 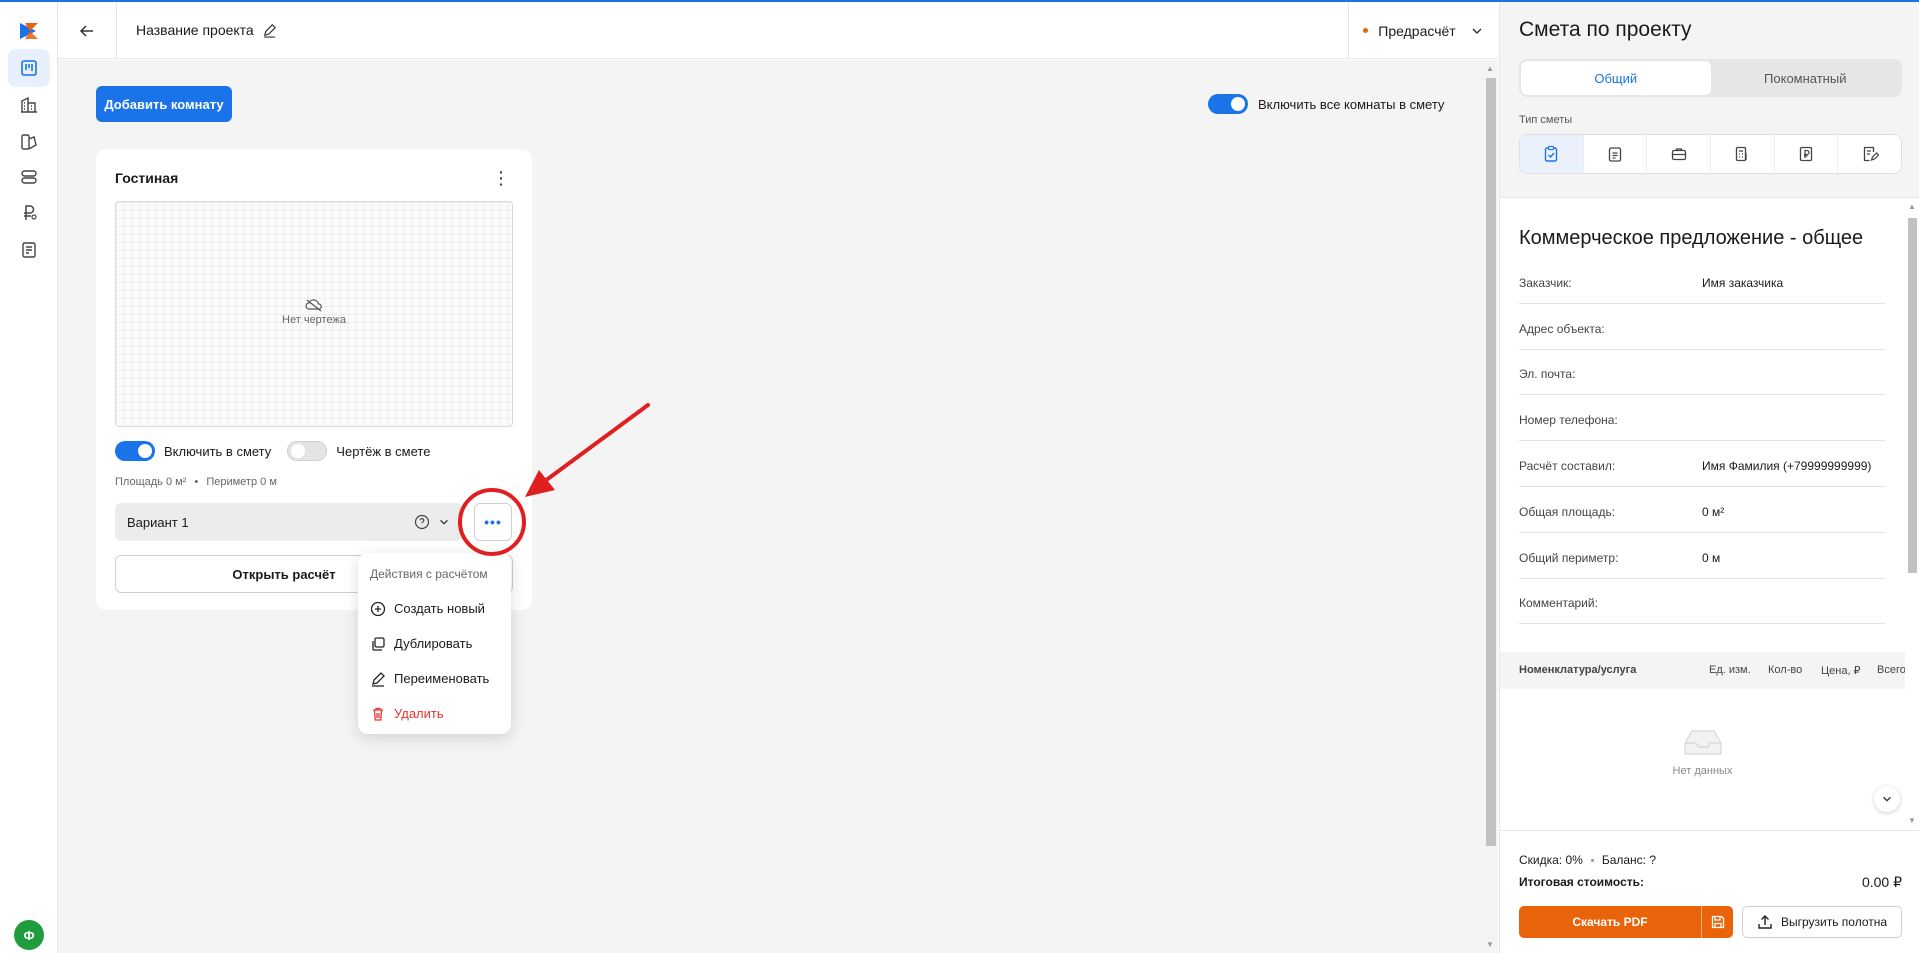 What do you see at coordinates (1629, 860) in the screenshot?
I see `balance-label: Баланс: ?` at bounding box center [1629, 860].